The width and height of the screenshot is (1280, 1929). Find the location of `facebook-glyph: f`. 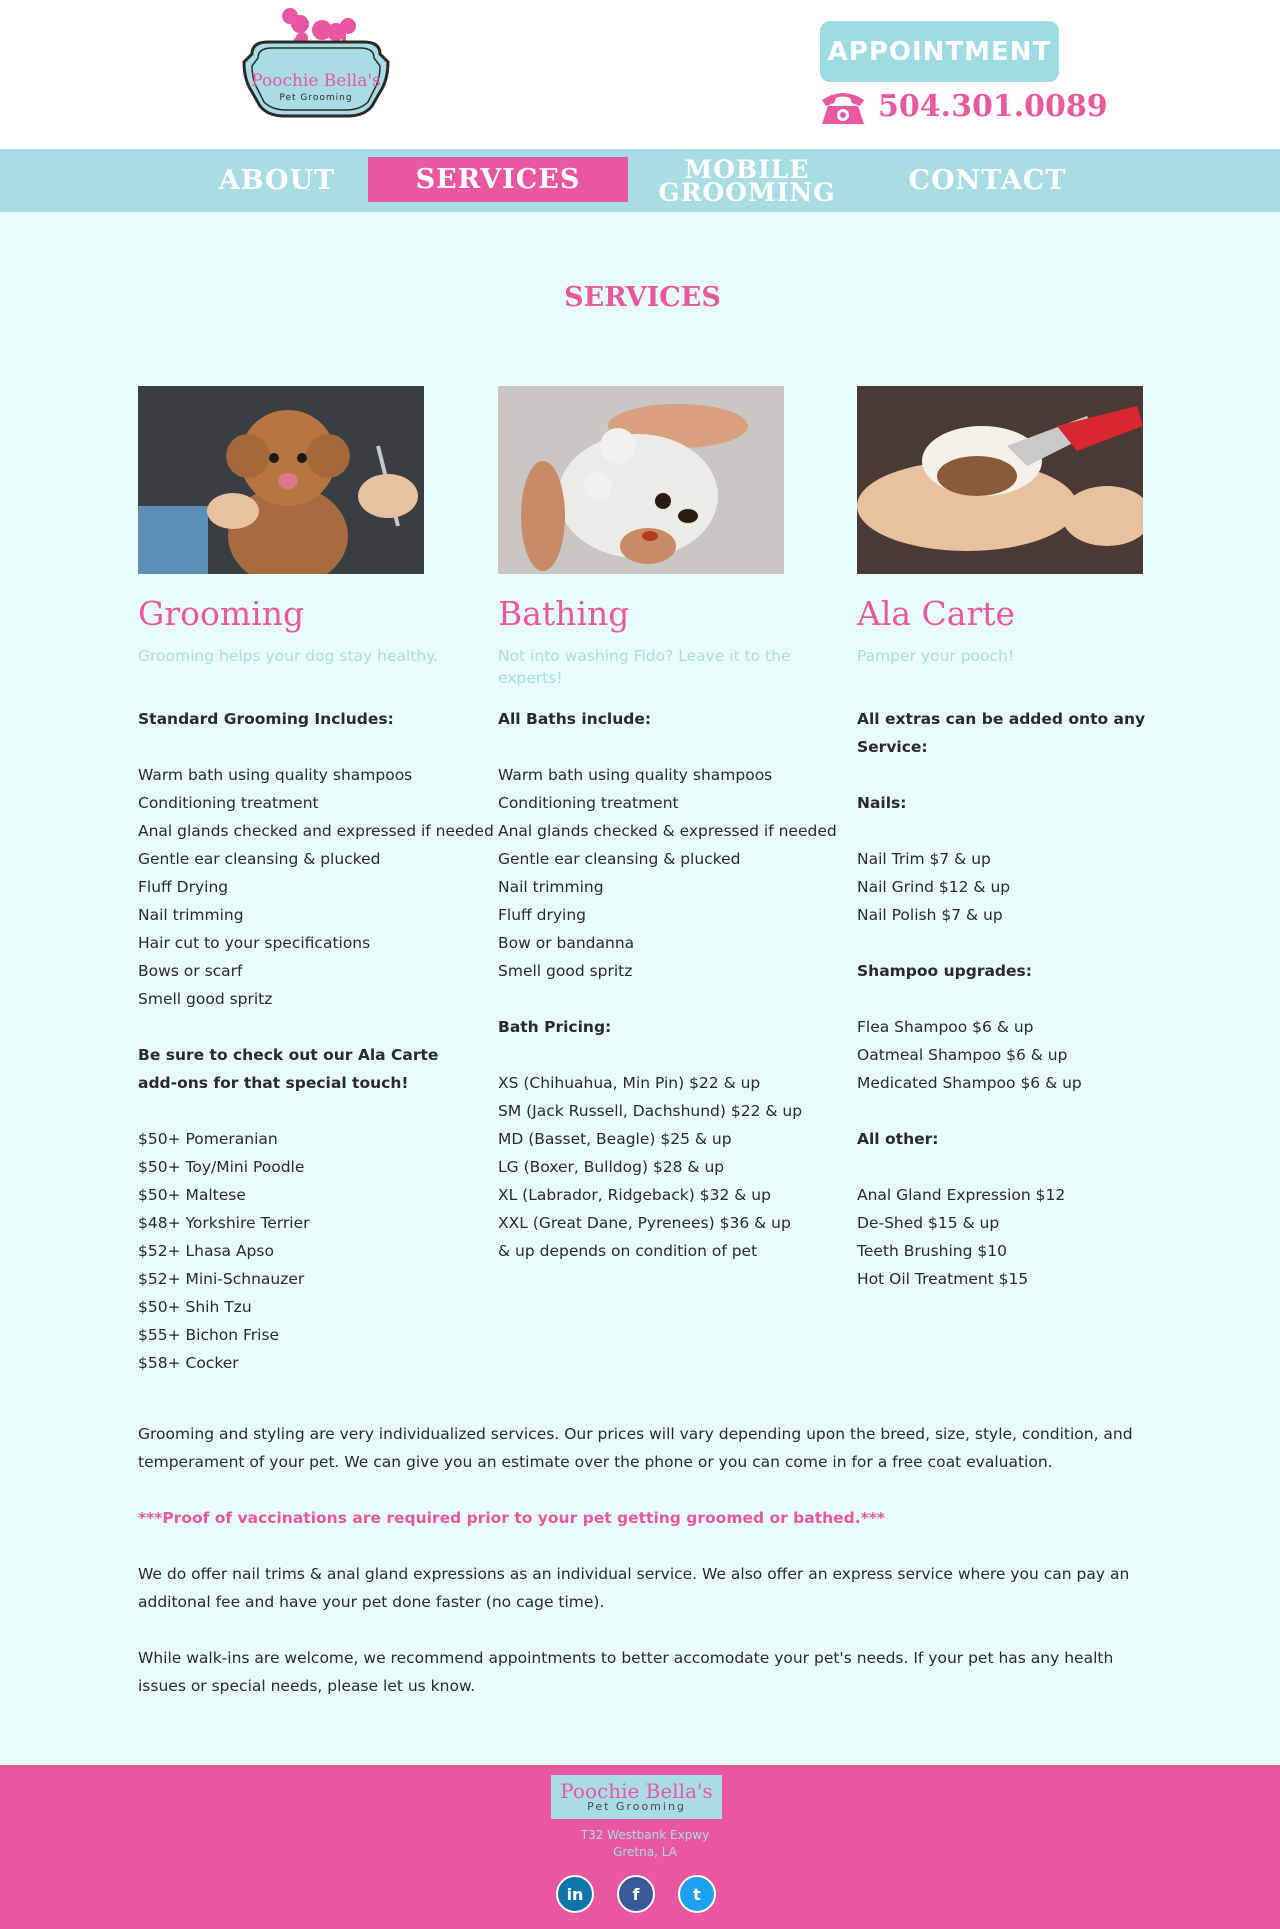

facebook-glyph: f is located at coordinates (636, 1894).